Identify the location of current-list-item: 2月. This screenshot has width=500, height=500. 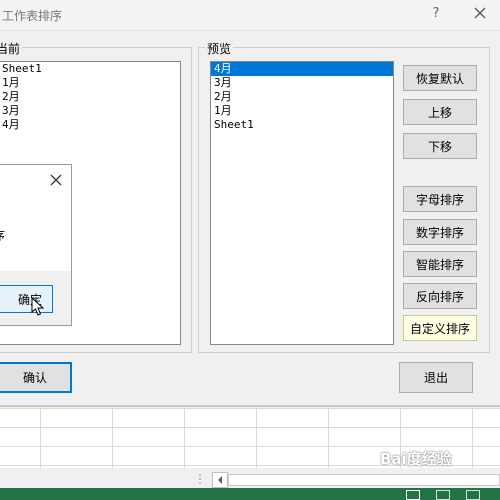
(90, 97).